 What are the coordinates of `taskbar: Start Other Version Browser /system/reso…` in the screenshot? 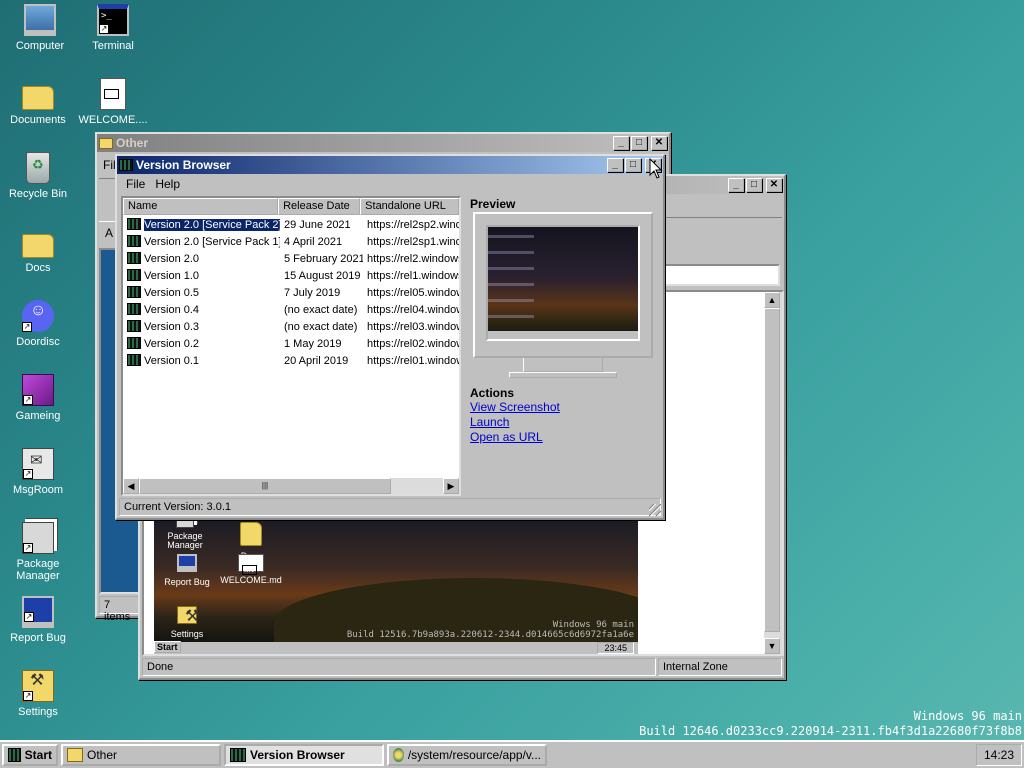 It's located at (512, 754).